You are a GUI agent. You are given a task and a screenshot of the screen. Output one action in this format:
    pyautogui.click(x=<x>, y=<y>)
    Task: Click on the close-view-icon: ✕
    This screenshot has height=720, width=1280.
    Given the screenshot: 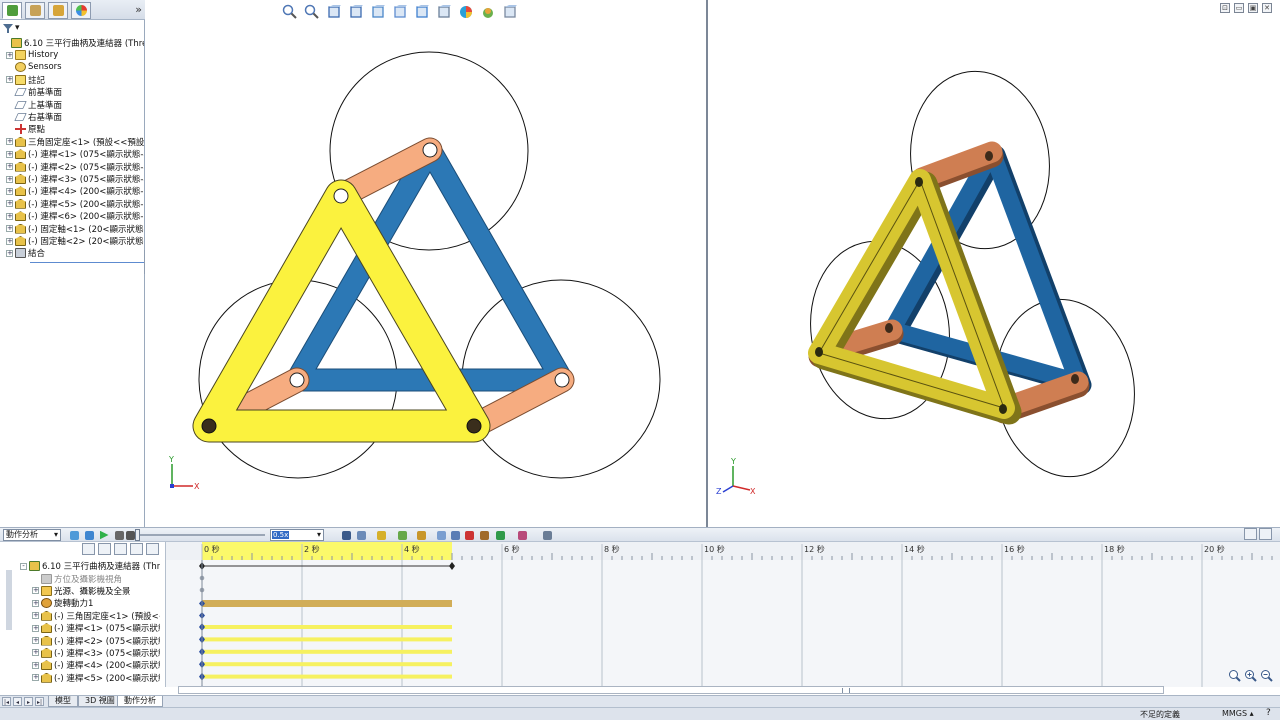 What is the action you would take?
    pyautogui.click(x=1267, y=8)
    